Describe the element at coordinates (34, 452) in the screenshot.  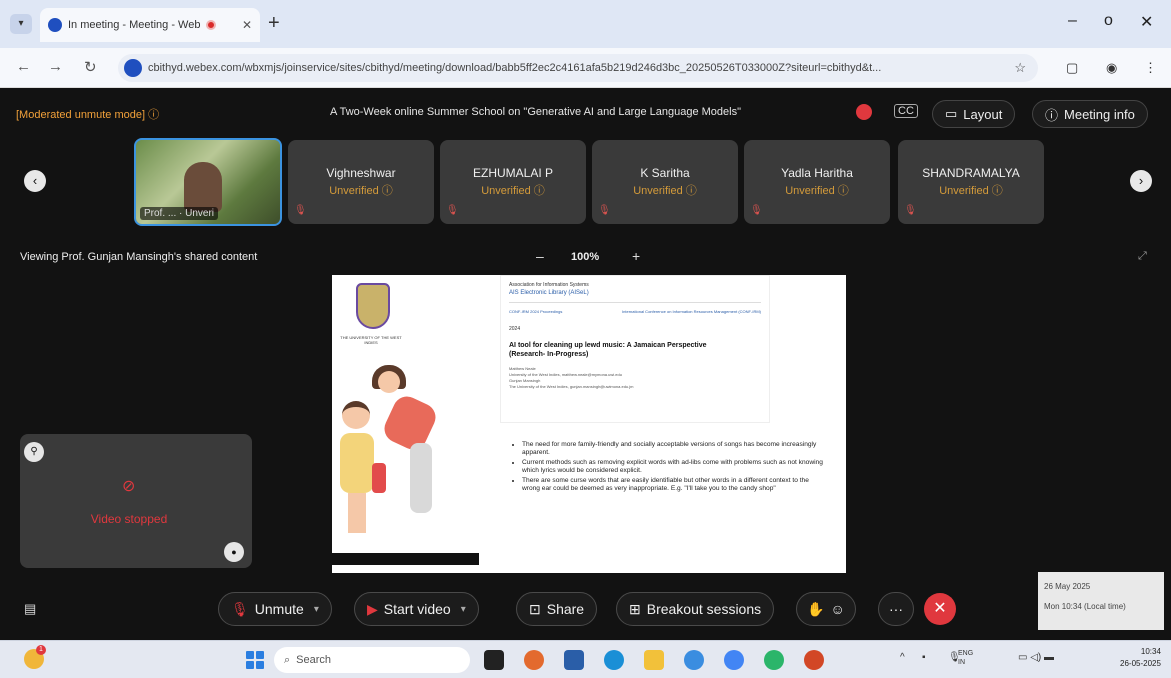
I see `pin-icon: ⚲` at that location.